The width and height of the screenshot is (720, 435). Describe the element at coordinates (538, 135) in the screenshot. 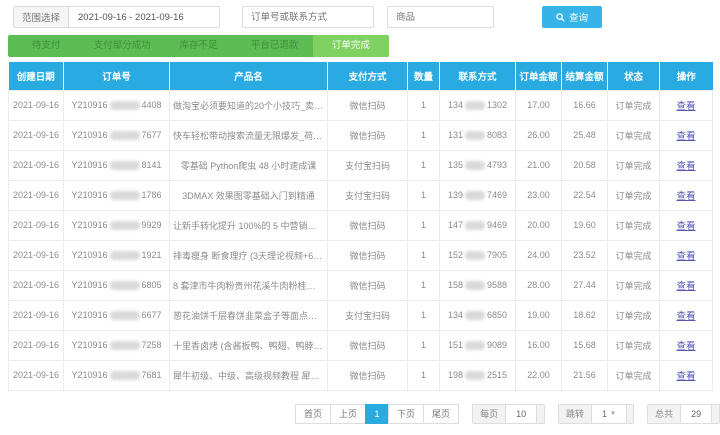

I see `cell-order-amount: 26.00` at that location.